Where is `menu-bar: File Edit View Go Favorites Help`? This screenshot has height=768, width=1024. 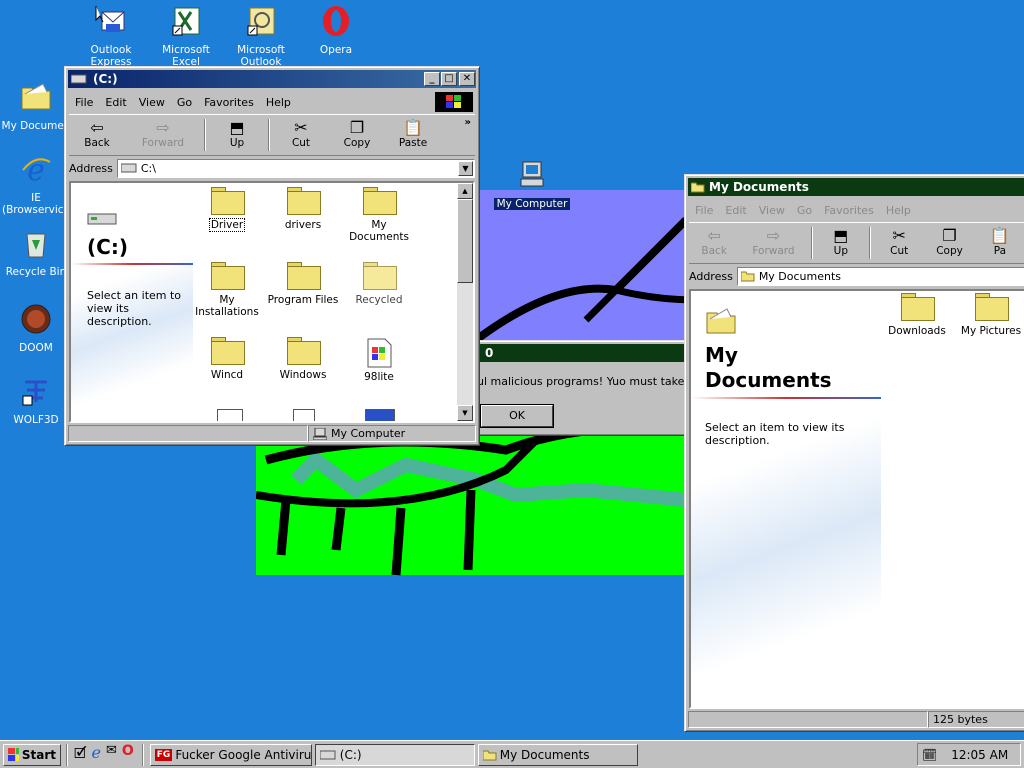
menu-bar: File Edit View Go Favorites Help is located at coordinates (856, 210).